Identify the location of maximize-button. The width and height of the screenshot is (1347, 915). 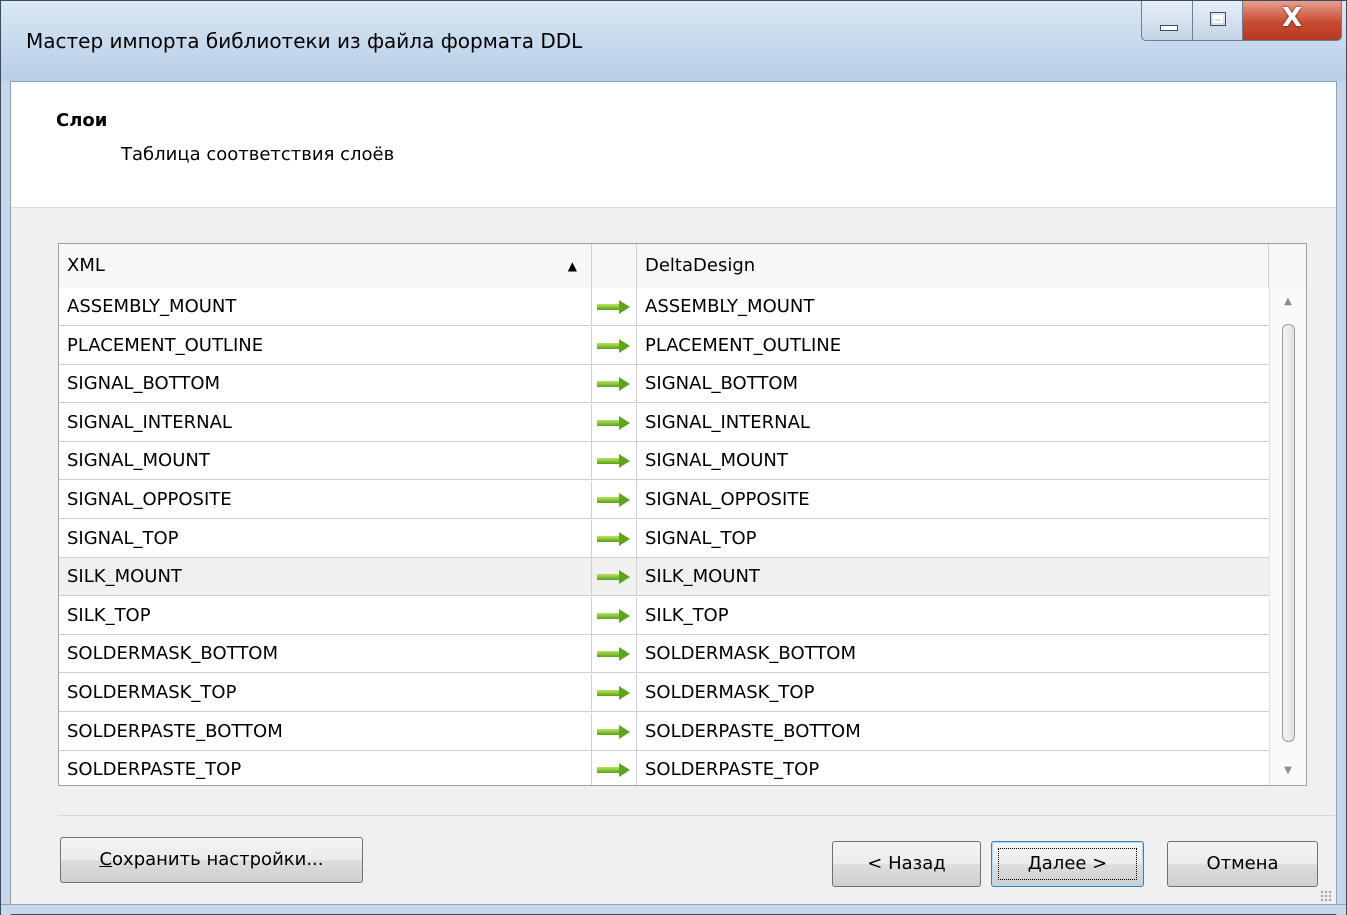
(1217, 21).